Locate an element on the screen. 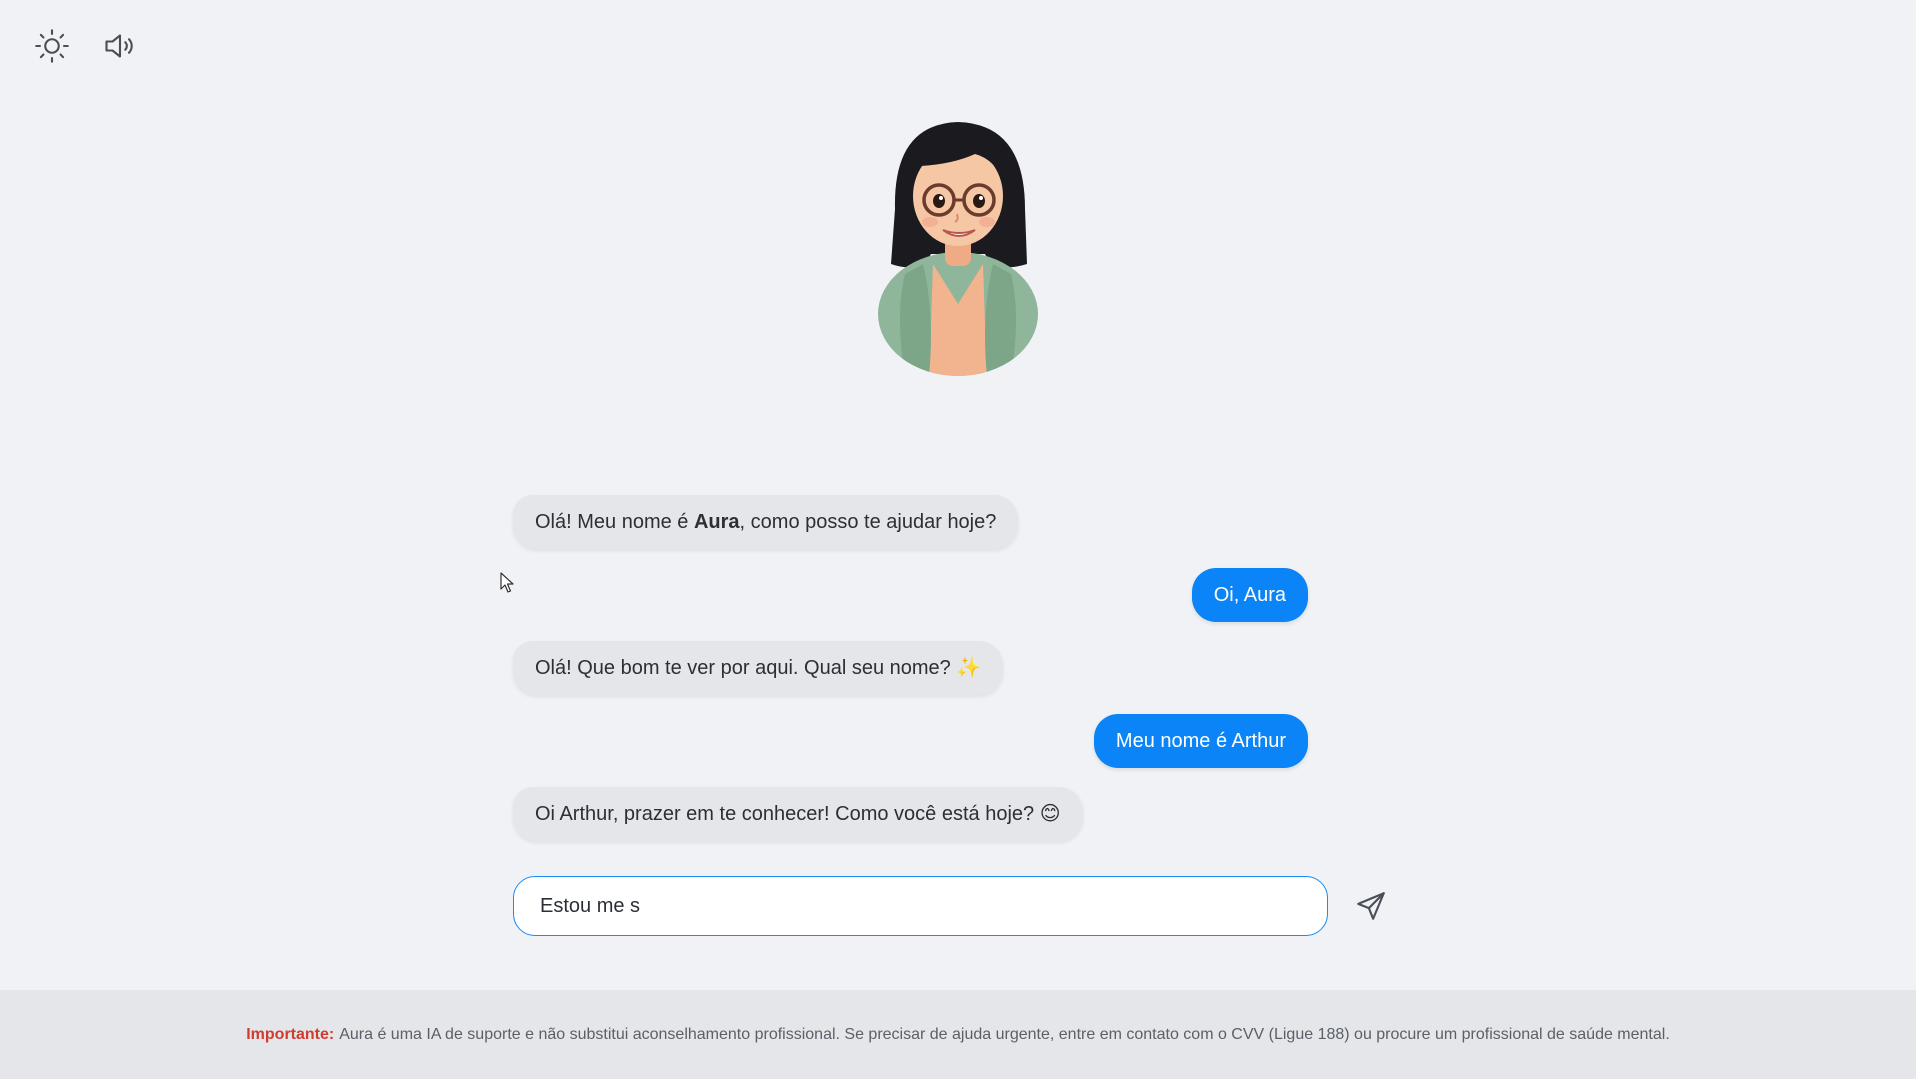  aura-avatar is located at coordinates (958, 245).